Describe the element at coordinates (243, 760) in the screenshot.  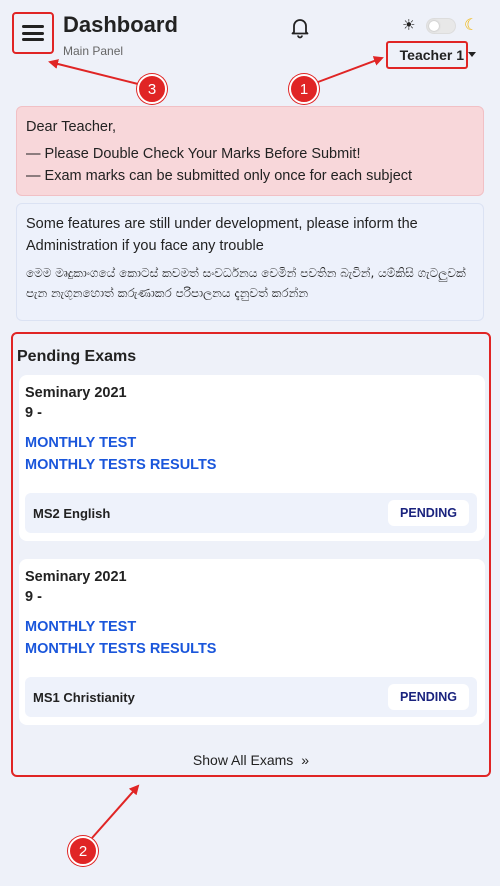
I see `show-all-label: Show All Exams` at that location.